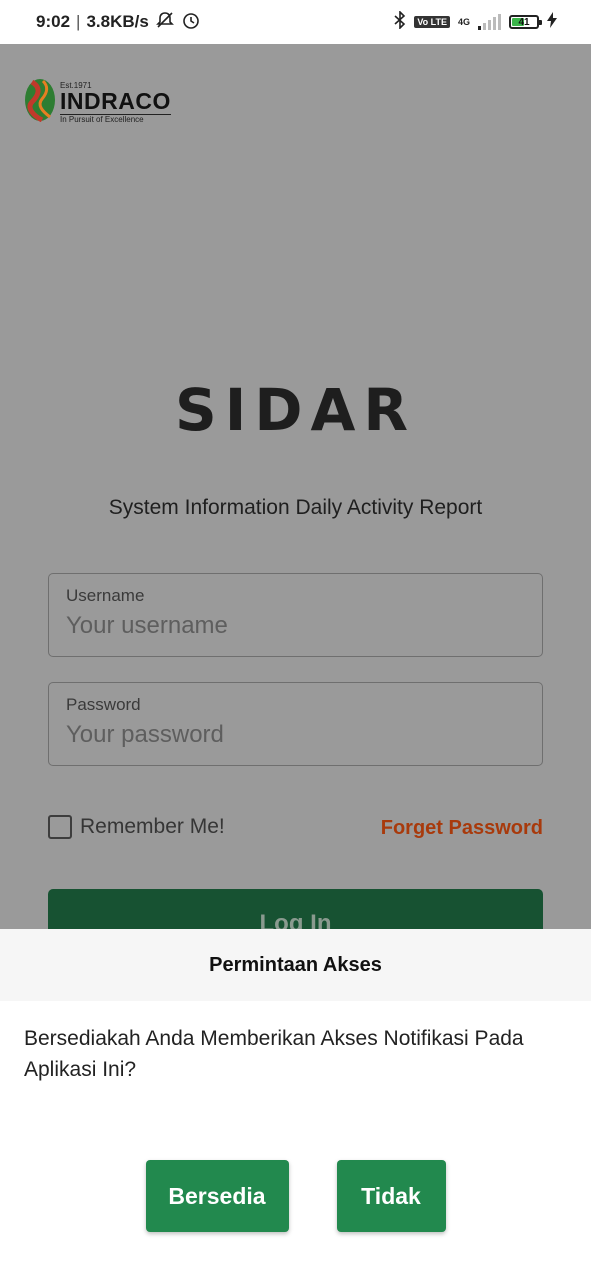 The image size is (591, 1280). I want to click on battery-icon: 41, so click(525, 22).